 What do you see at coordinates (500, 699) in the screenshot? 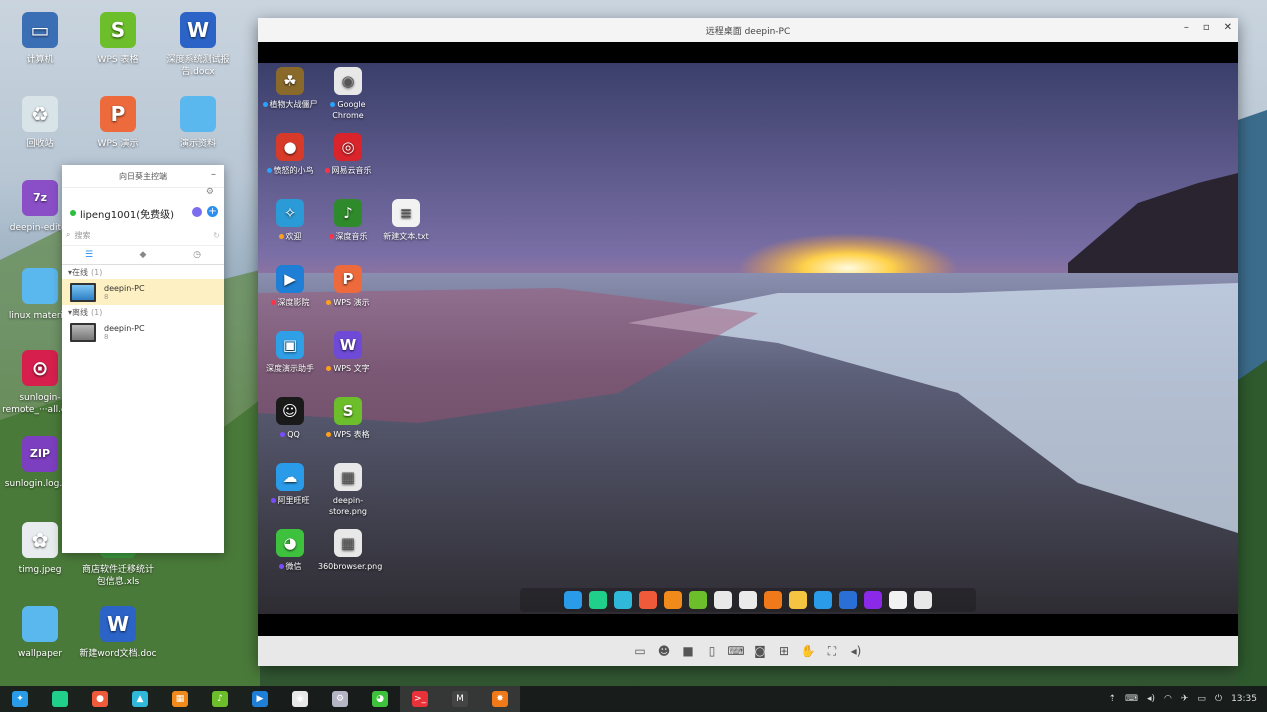
I see `taskbar-sunlogin: ✸` at bounding box center [500, 699].